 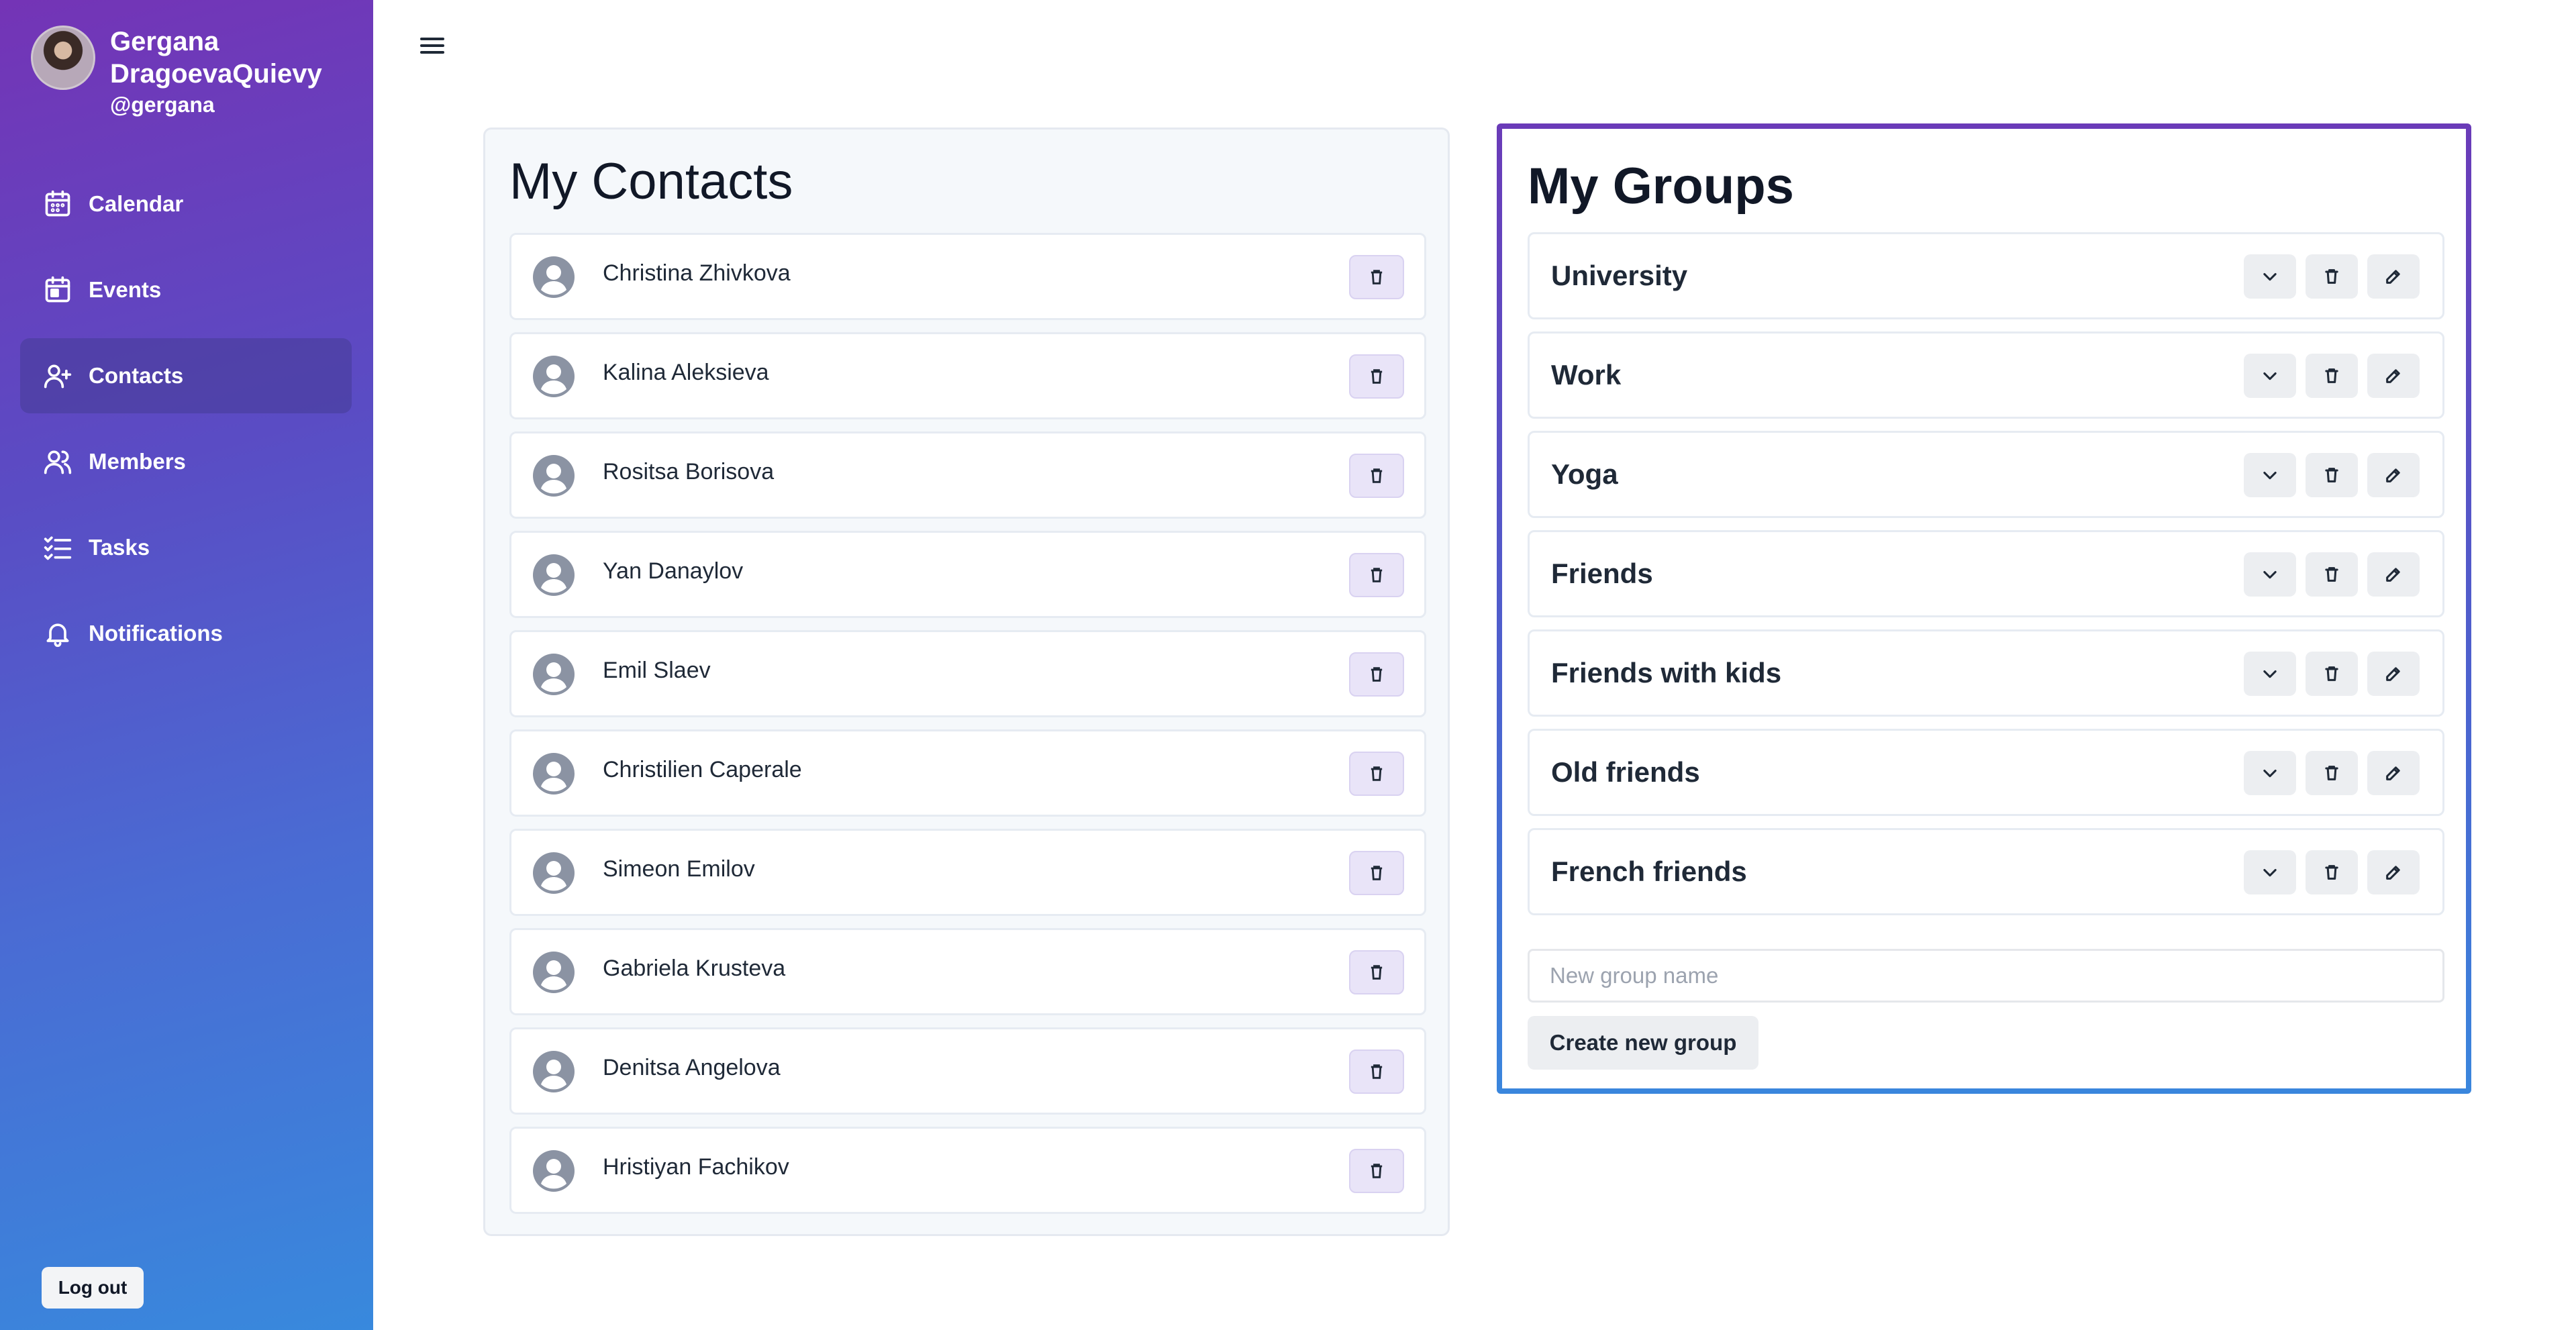 What do you see at coordinates (694, 968) in the screenshot?
I see `contact-name: Gabriela Krusteva` at bounding box center [694, 968].